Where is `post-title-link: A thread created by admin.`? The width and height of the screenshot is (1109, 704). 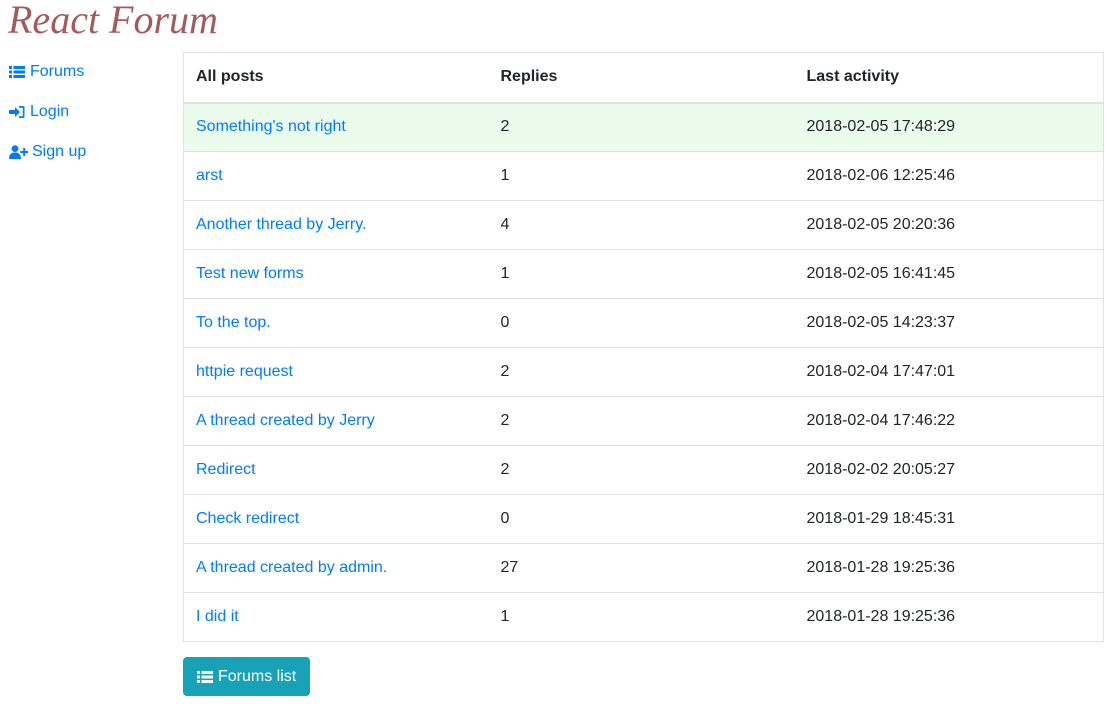 post-title-link: A thread created by admin. is located at coordinates (291, 567).